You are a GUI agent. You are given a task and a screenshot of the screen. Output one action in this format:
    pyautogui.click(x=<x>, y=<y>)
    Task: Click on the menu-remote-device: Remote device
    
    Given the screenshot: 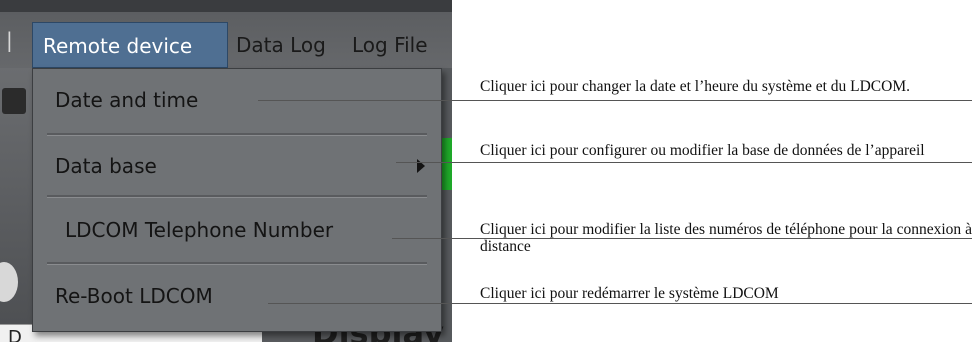 What is the action you would take?
    pyautogui.click(x=130, y=45)
    